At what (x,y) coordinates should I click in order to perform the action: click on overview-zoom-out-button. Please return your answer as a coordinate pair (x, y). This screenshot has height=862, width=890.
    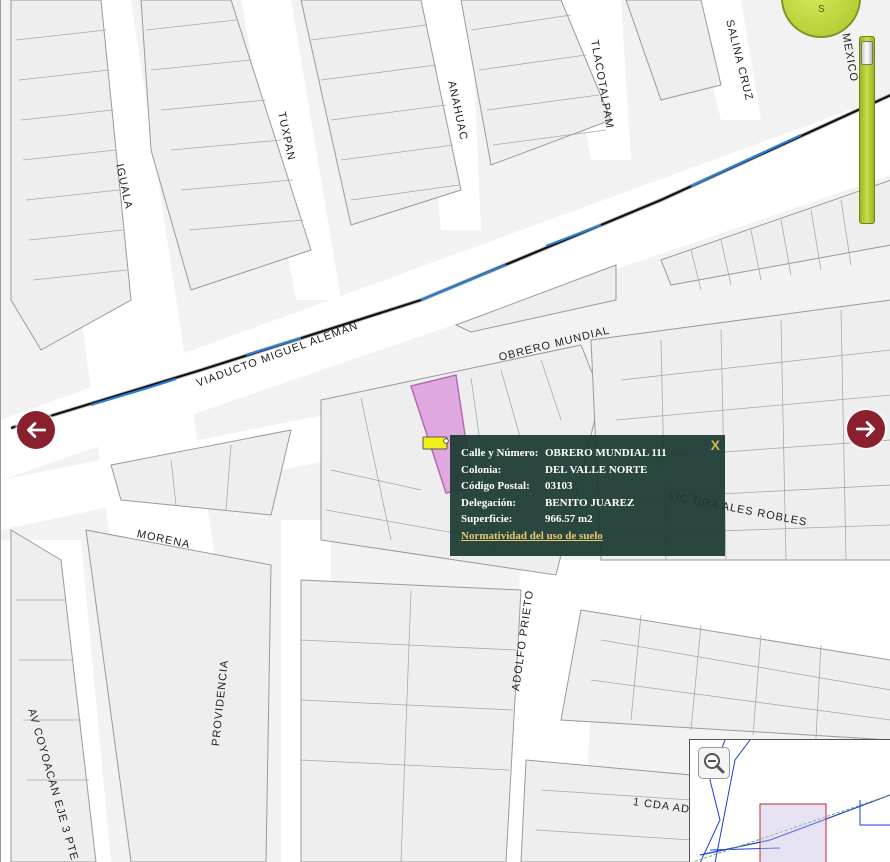
    Looking at the image, I should click on (714, 763).